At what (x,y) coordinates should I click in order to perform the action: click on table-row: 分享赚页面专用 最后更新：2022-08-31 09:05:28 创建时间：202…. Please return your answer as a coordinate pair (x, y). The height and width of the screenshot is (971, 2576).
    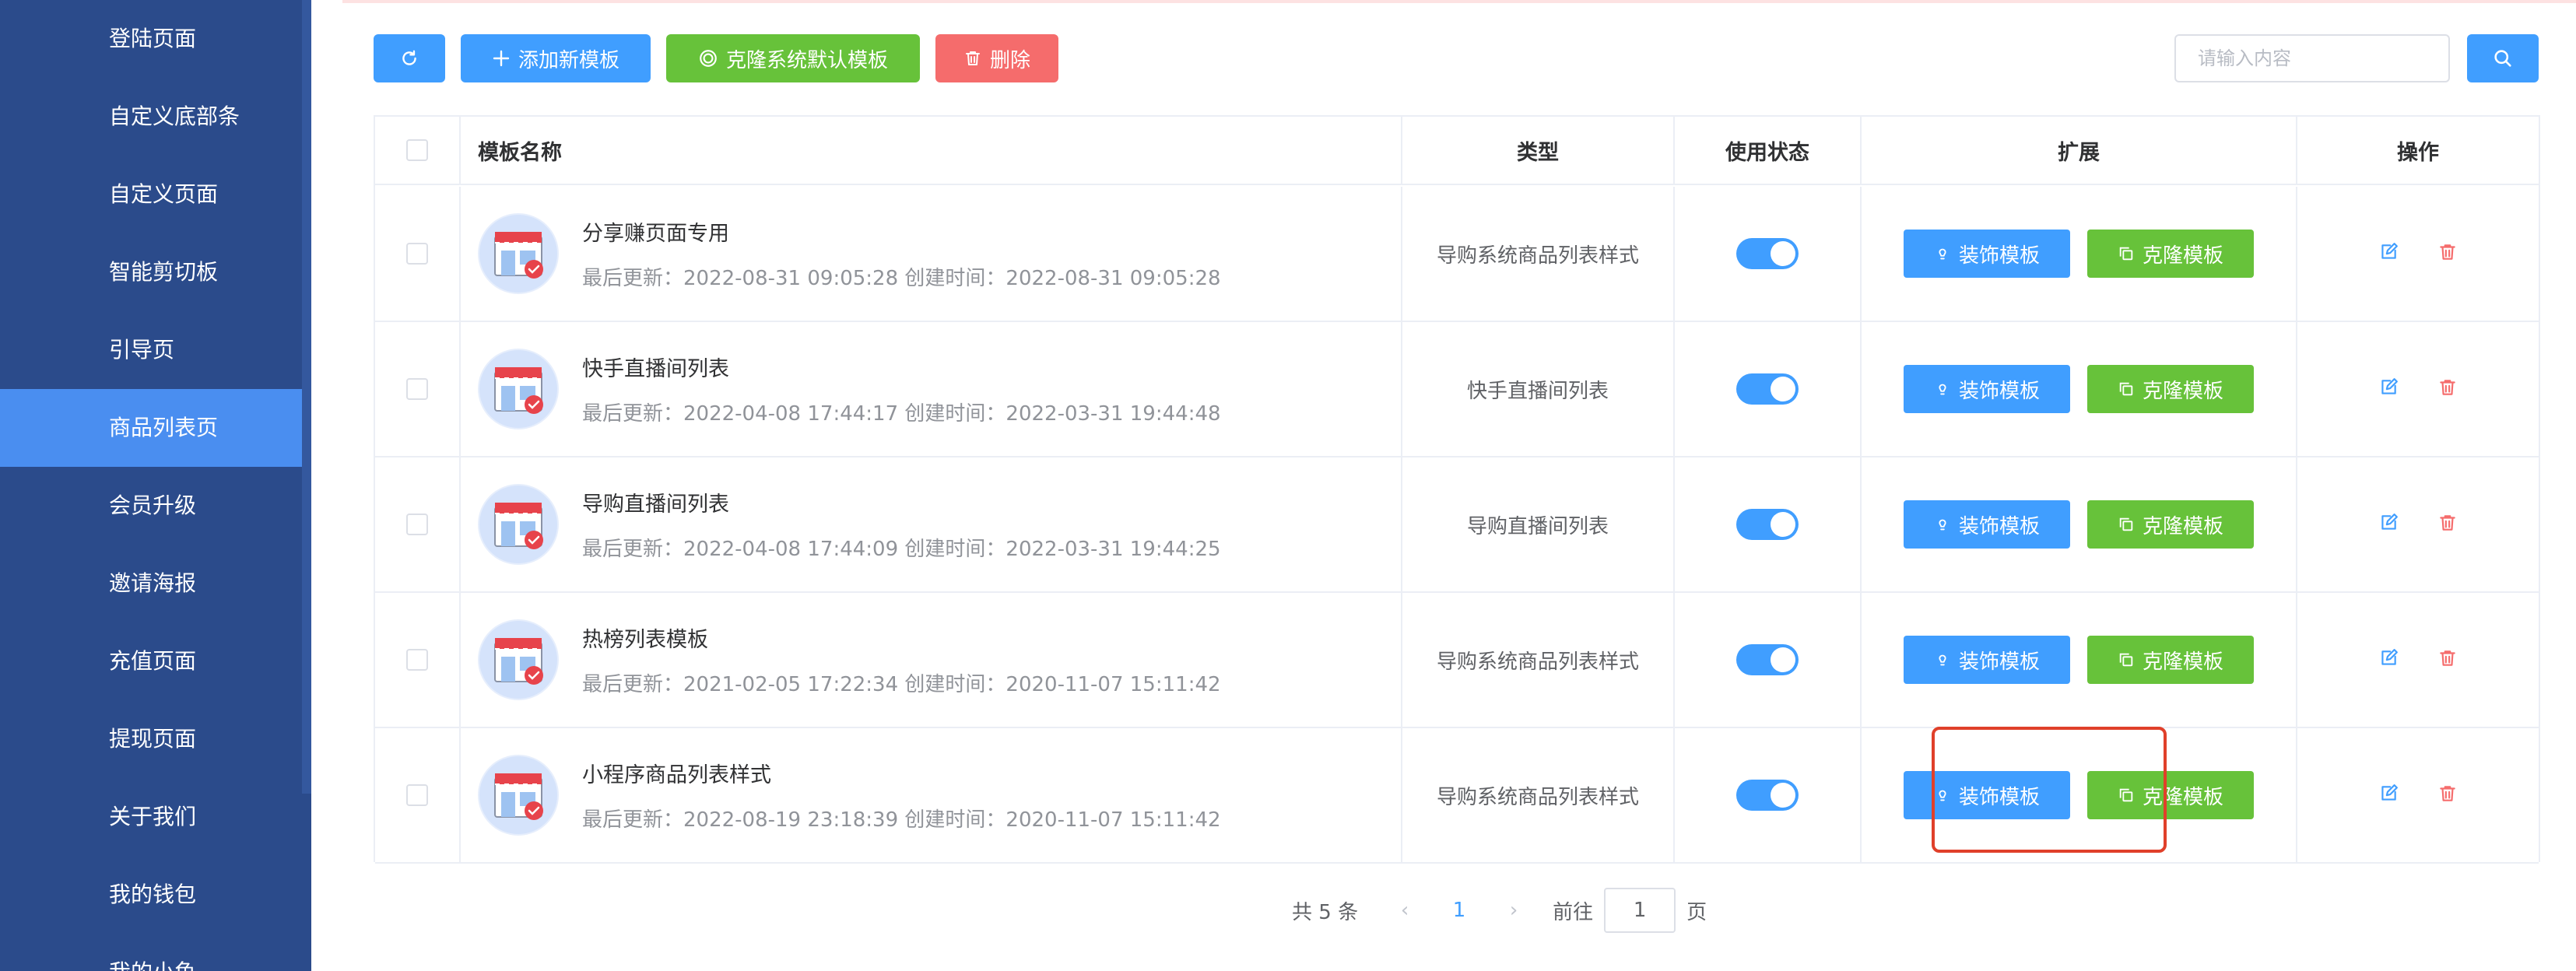
    Looking at the image, I should click on (1457, 255).